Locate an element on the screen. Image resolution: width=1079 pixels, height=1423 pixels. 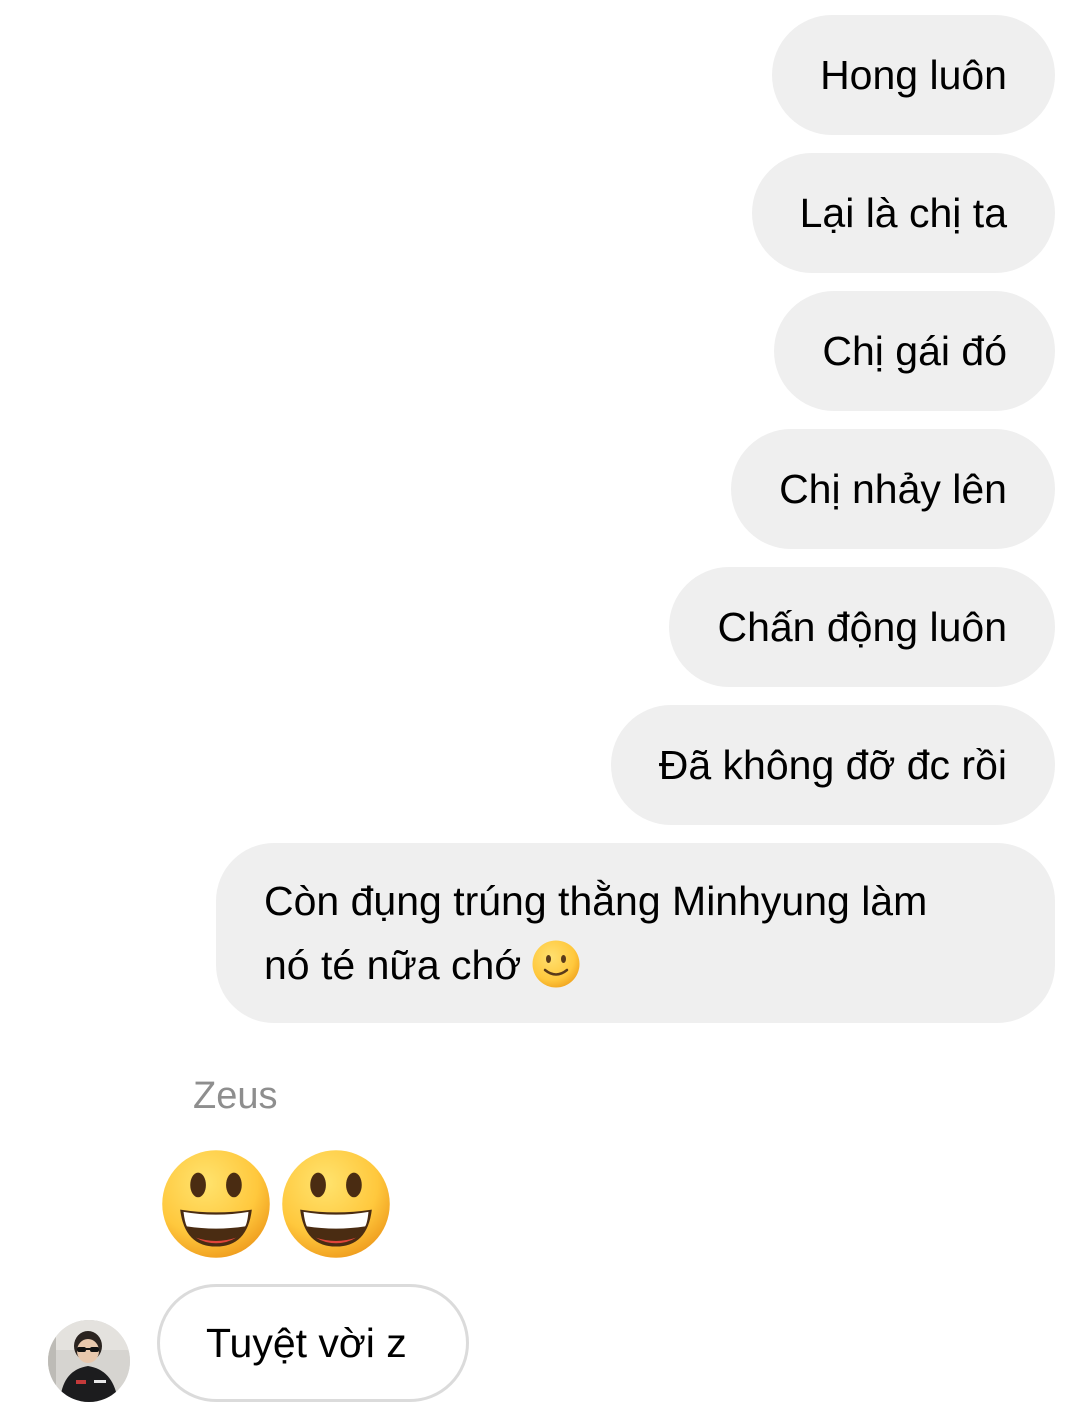
avatar is located at coordinates (89, 1361).